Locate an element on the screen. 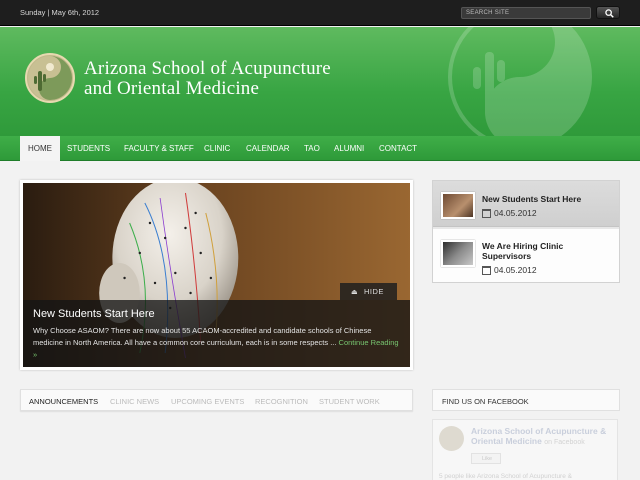  site-title-line2: and Oriental Medicine is located at coordinates (172, 88).